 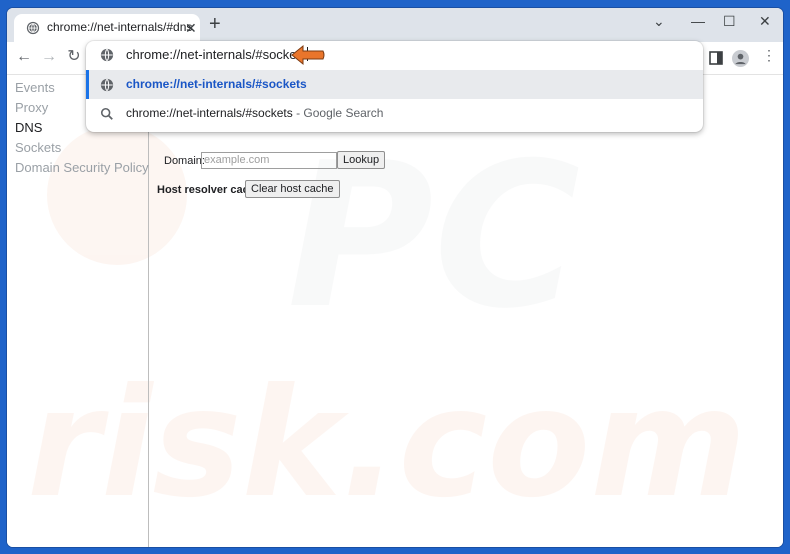 I want to click on sidebar-item-sockets: Sockets, so click(x=38, y=147).